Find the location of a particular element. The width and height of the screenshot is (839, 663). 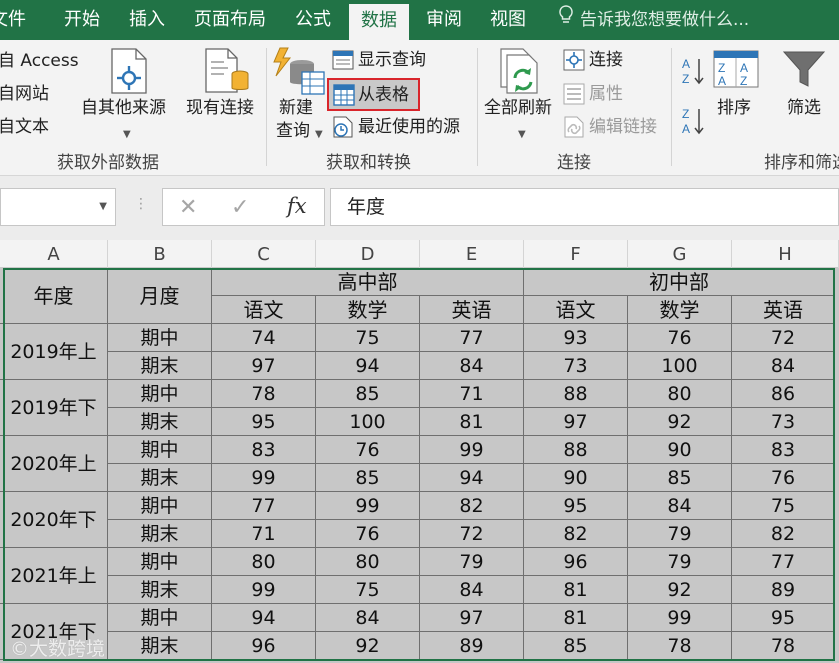

tab-view: 视图 is located at coordinates (508, 20).